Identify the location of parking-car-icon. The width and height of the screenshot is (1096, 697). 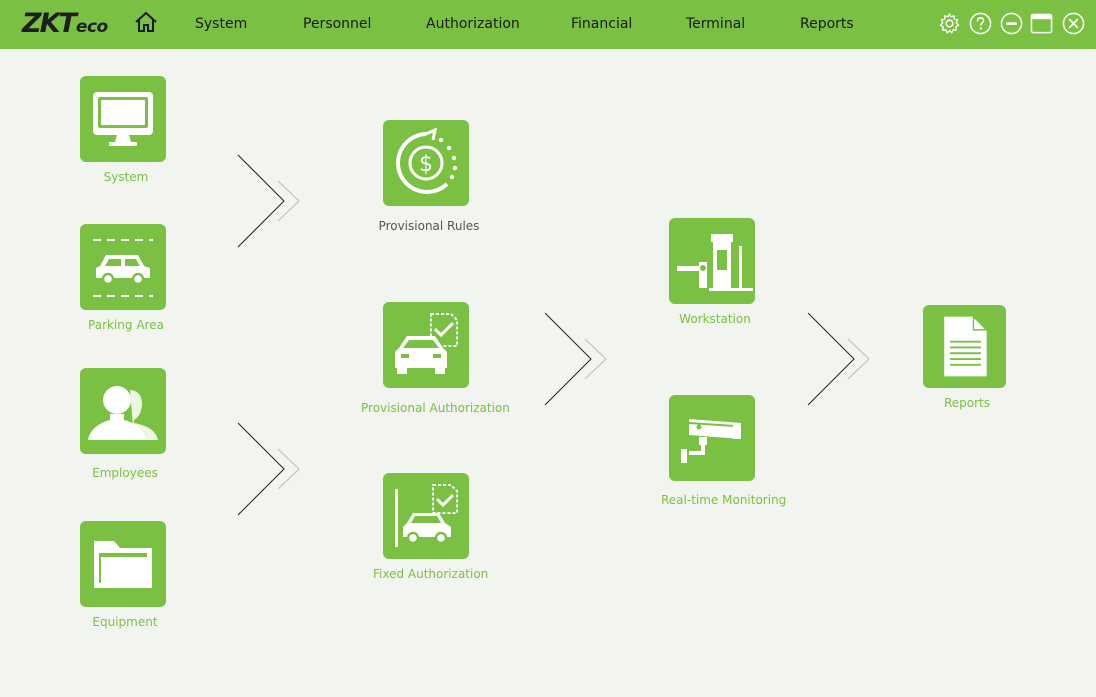
(123, 268).